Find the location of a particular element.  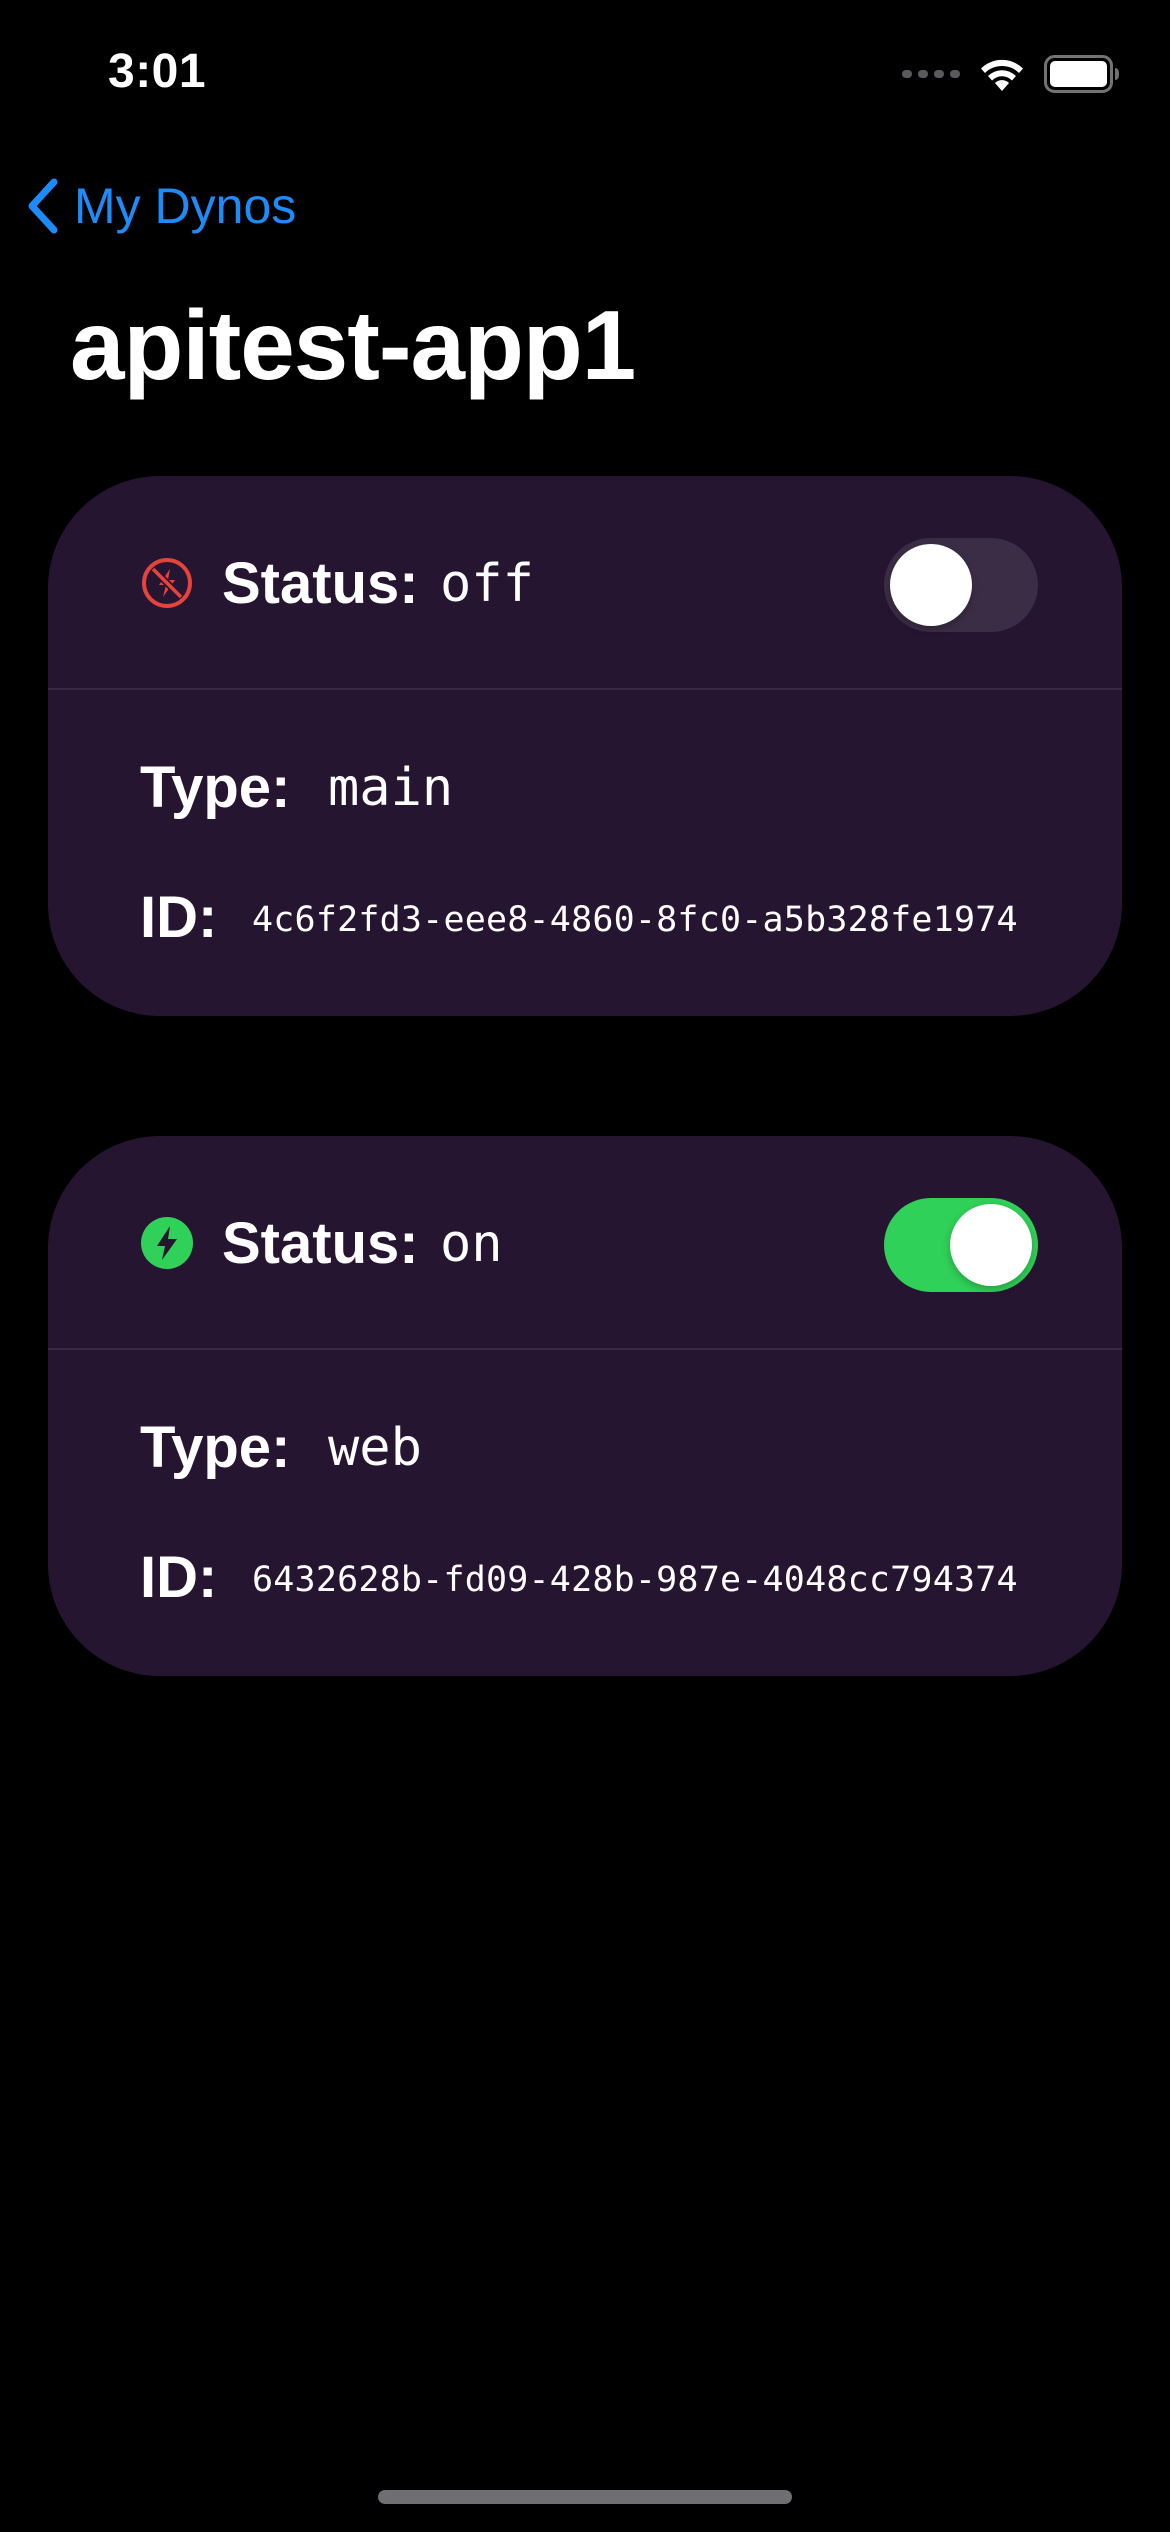

id-value: 4c6f2fd3-eee8-4860-8fc0-a5b328fe1974 is located at coordinates (635, 920).